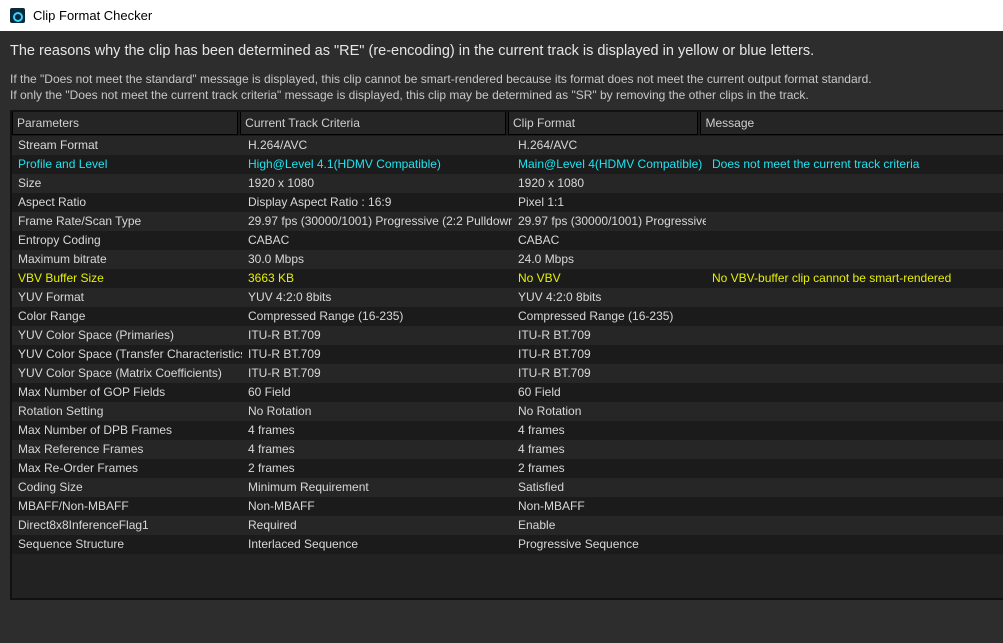 Image resolution: width=1003 pixels, height=643 pixels. What do you see at coordinates (851, 123) in the screenshot?
I see `column-header-message: Message` at bounding box center [851, 123].